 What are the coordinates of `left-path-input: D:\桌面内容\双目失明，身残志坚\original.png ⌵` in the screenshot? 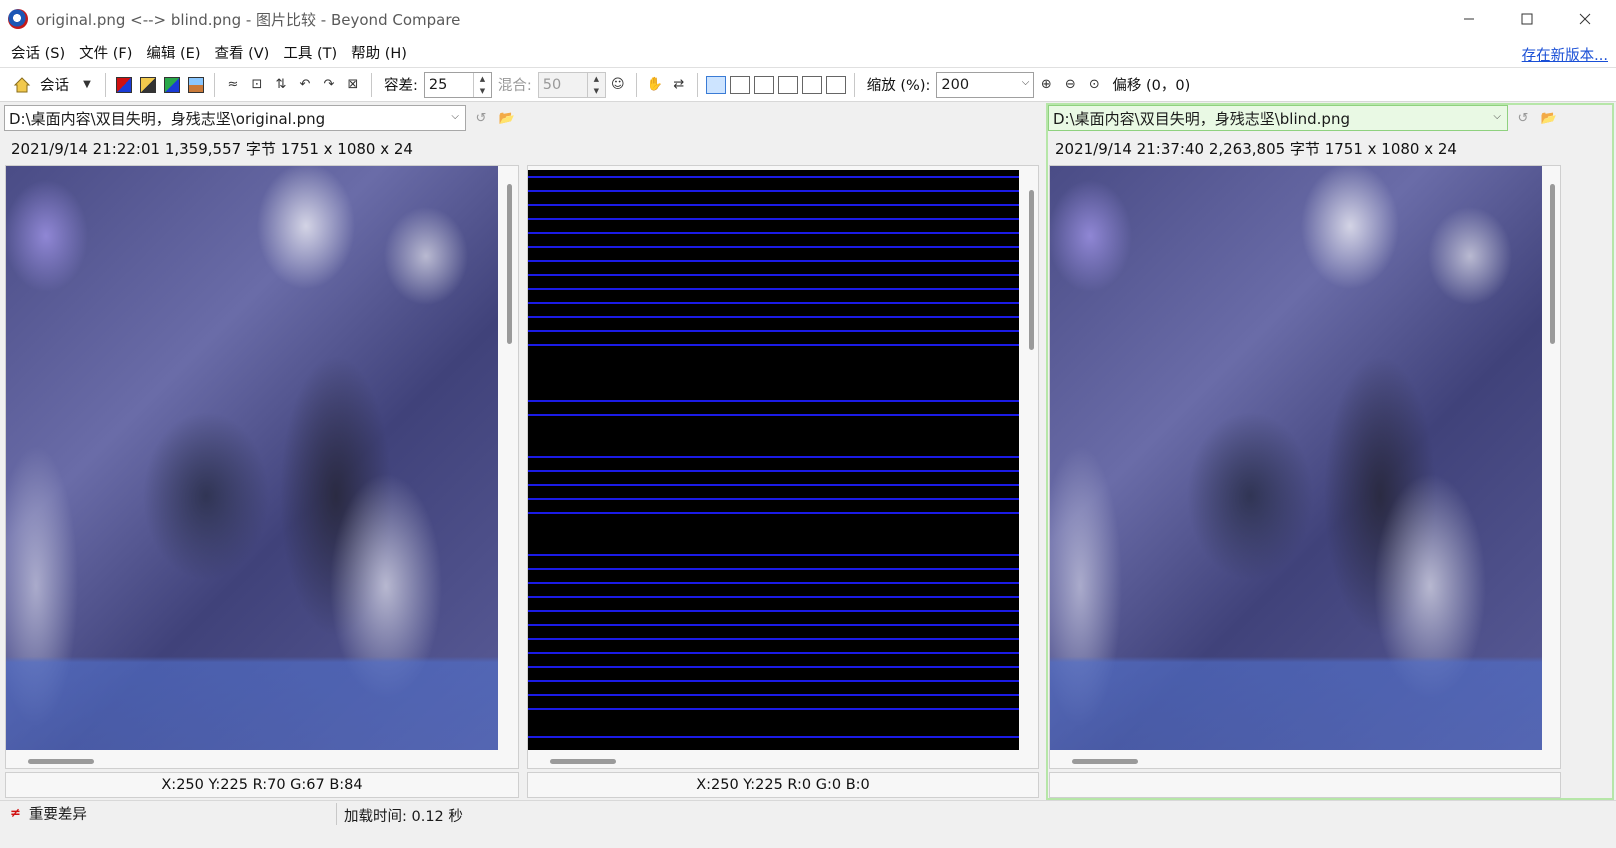 It's located at (235, 118).